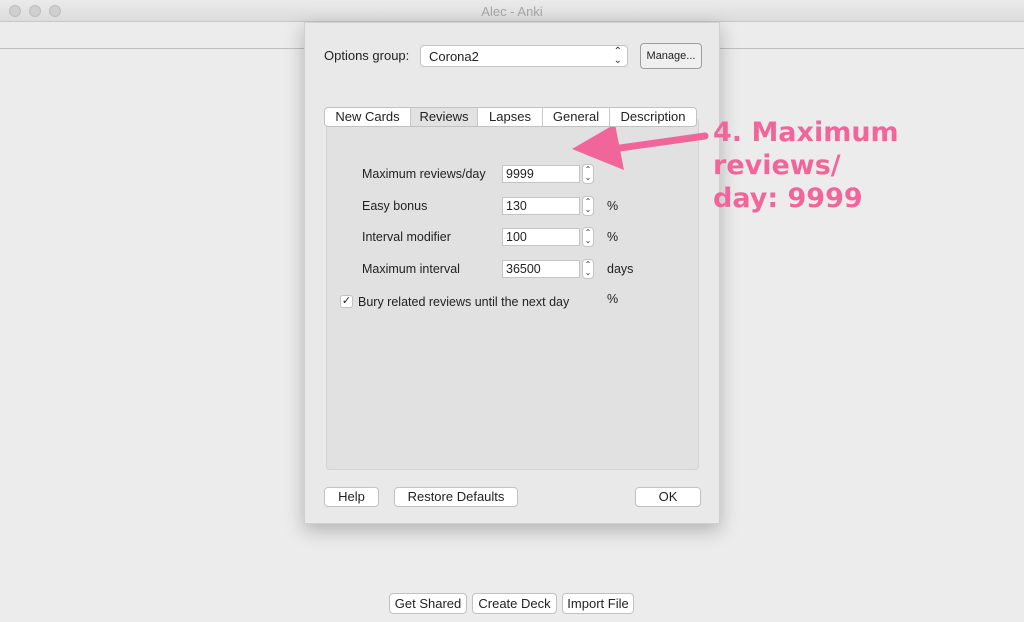  What do you see at coordinates (806, 149) in the screenshot?
I see `annotation-line-1: 4. Maximum reviews/` at bounding box center [806, 149].